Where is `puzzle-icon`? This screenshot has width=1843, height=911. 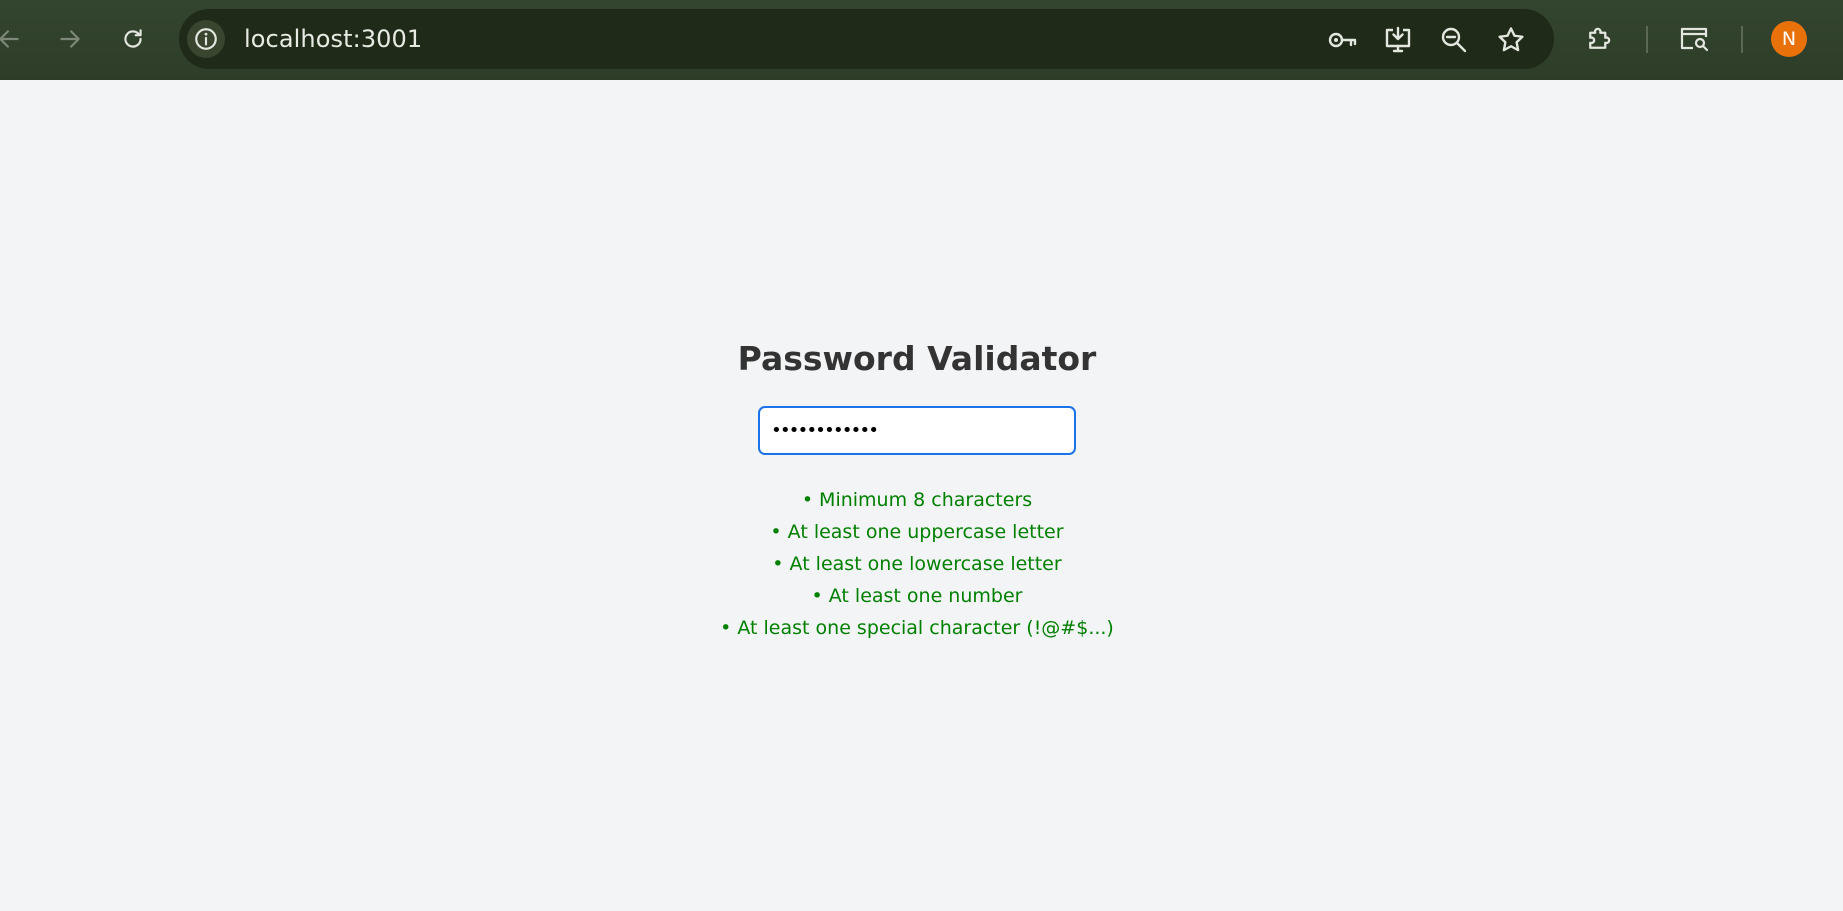
puzzle-icon is located at coordinates (1600, 38).